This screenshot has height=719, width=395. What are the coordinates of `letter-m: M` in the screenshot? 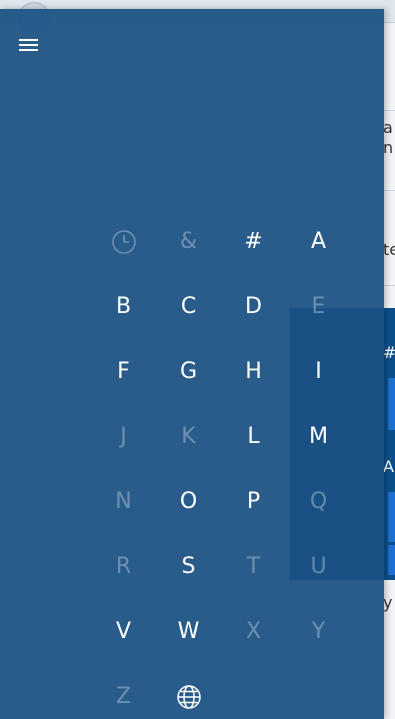 It's located at (318, 436).